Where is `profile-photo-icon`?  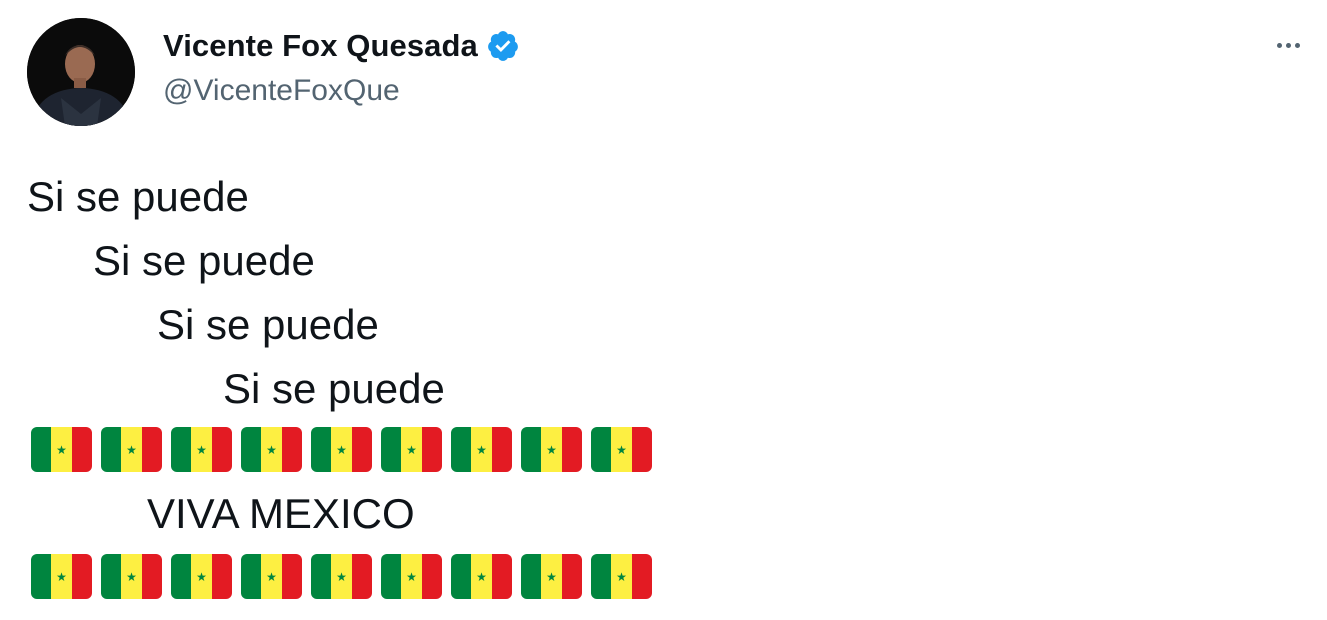
profile-photo-icon is located at coordinates (81, 72).